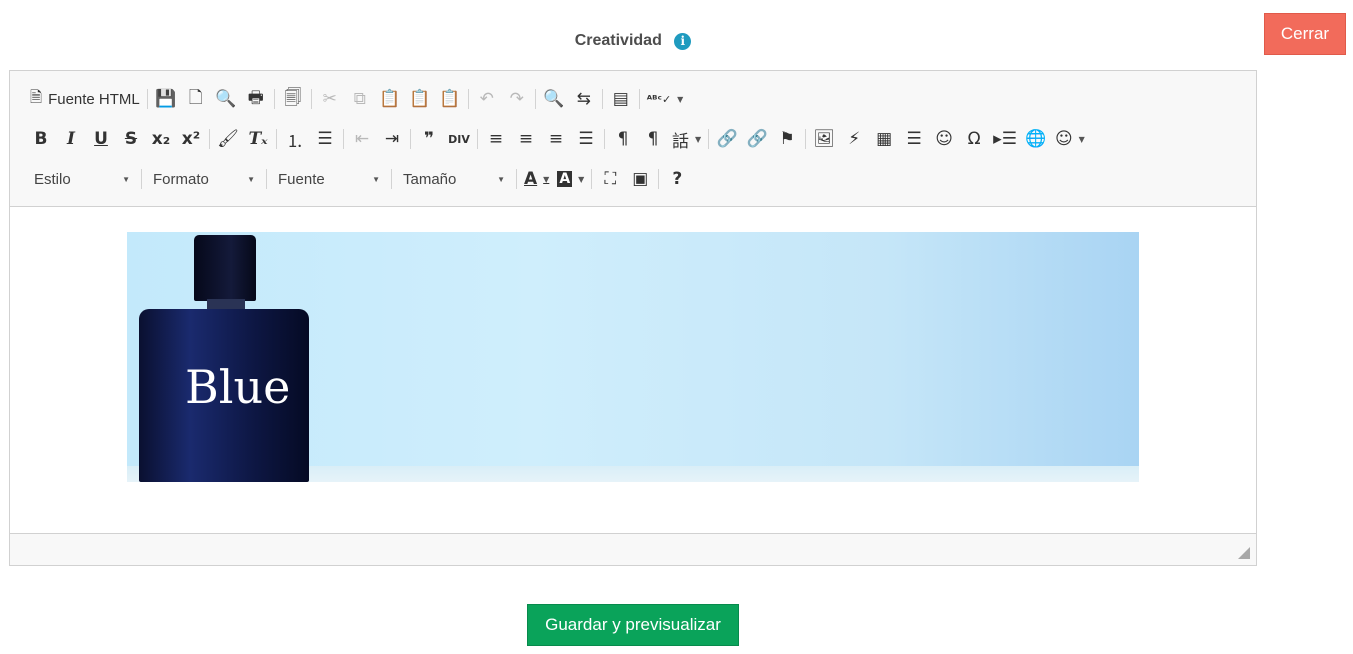  I want to click on emoji-icon: ☺ ▼, so click(1070, 139).